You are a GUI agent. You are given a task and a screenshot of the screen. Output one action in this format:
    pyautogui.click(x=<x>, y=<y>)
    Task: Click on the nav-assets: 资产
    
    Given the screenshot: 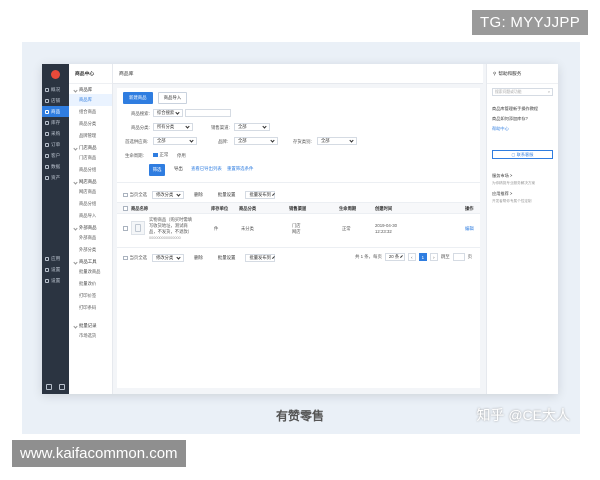 What is the action you would take?
    pyautogui.click(x=55, y=177)
    